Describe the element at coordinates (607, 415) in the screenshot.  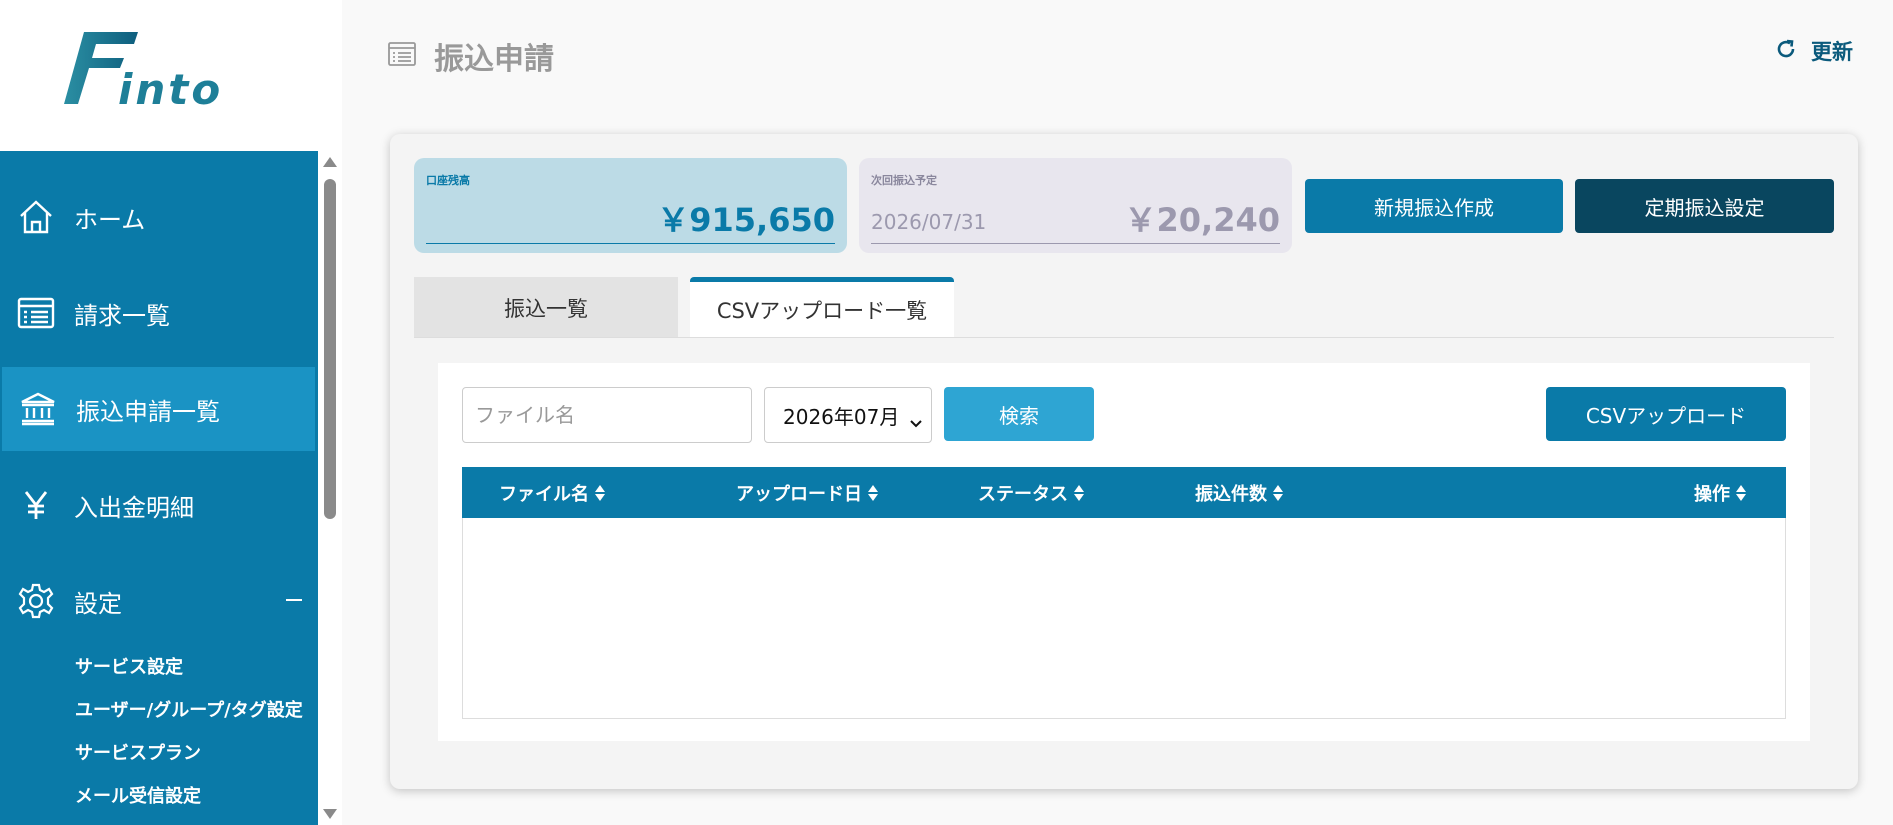
I see `file-name-input` at that location.